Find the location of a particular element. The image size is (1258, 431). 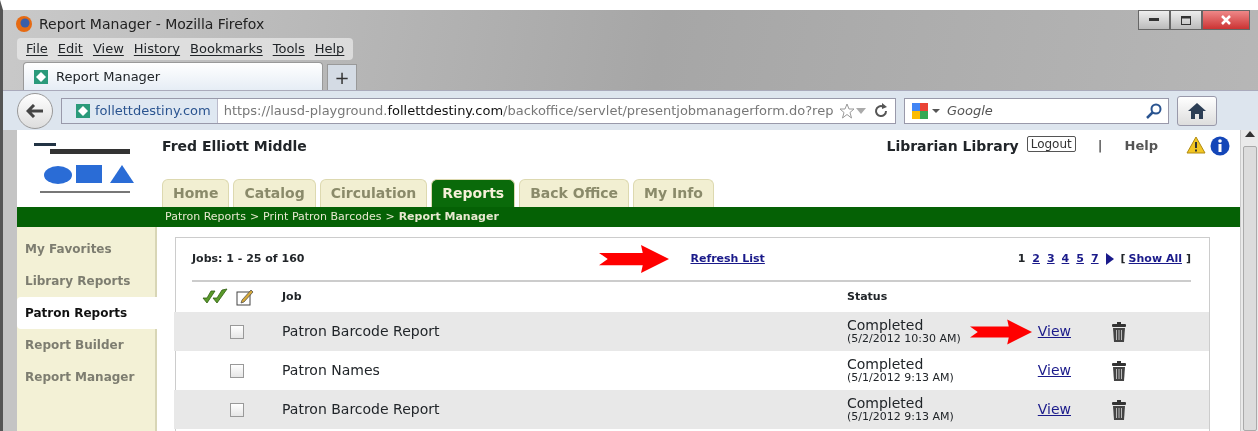

sidebar-item: Report Builder is located at coordinates (86, 345).